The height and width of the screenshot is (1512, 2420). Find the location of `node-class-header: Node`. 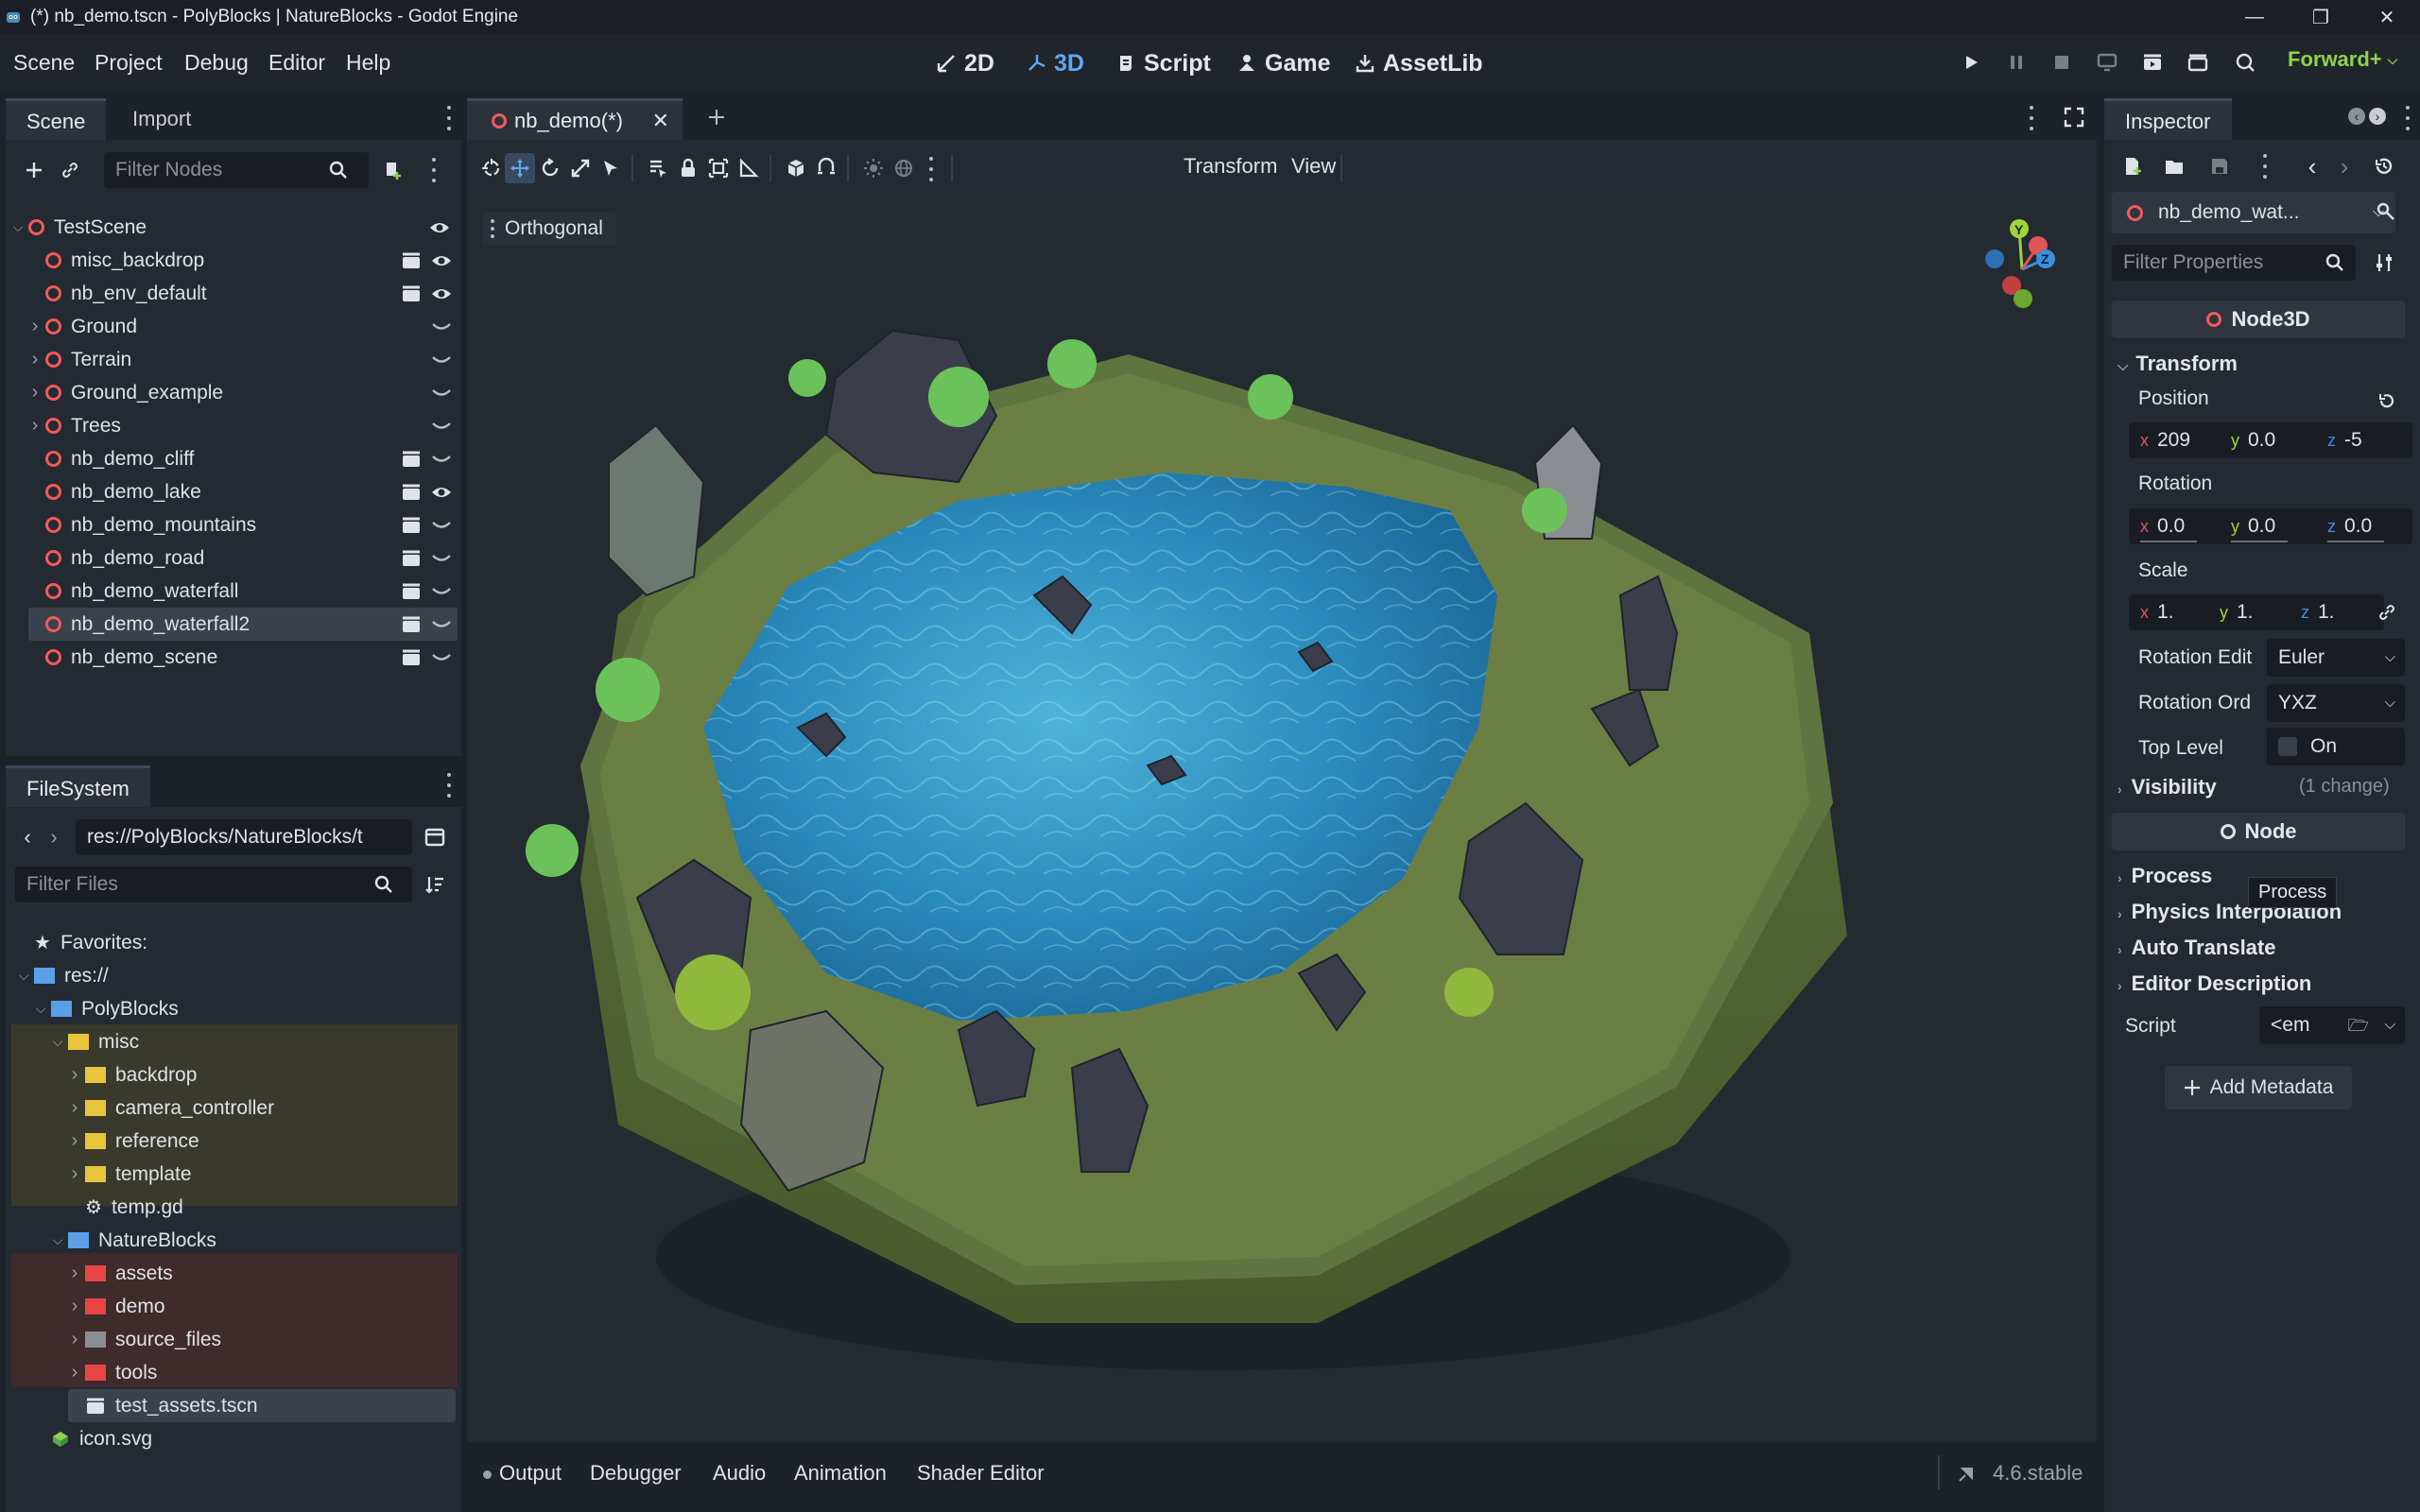

node-class-header: Node is located at coordinates (2259, 831).